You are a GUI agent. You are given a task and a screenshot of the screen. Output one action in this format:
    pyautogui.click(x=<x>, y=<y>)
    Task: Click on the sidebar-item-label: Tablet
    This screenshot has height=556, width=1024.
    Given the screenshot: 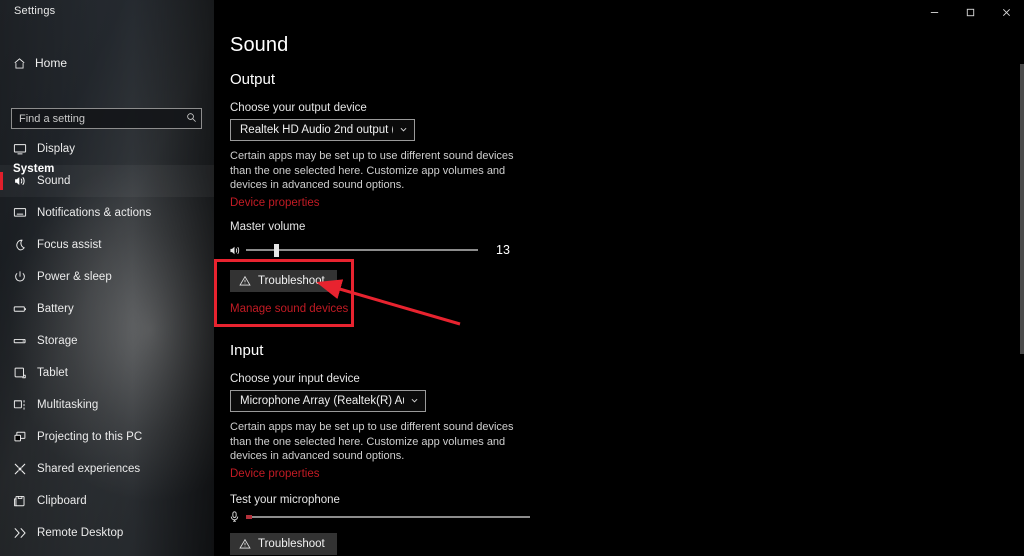 What is the action you would take?
    pyautogui.click(x=52, y=373)
    